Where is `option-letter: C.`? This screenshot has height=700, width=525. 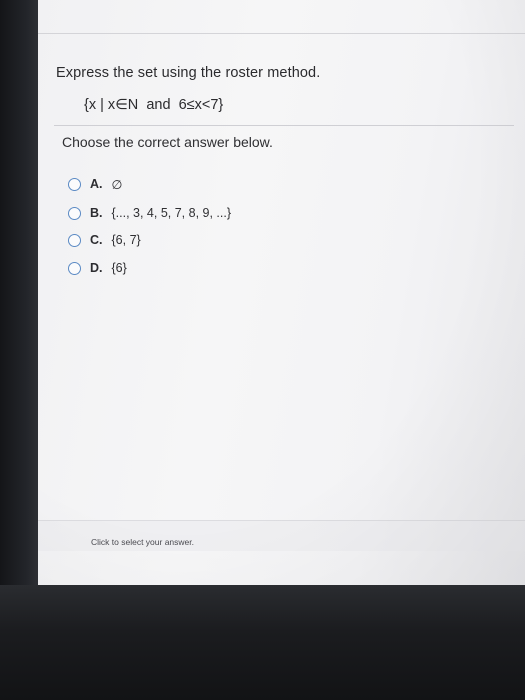
option-letter: C. is located at coordinates (96, 240).